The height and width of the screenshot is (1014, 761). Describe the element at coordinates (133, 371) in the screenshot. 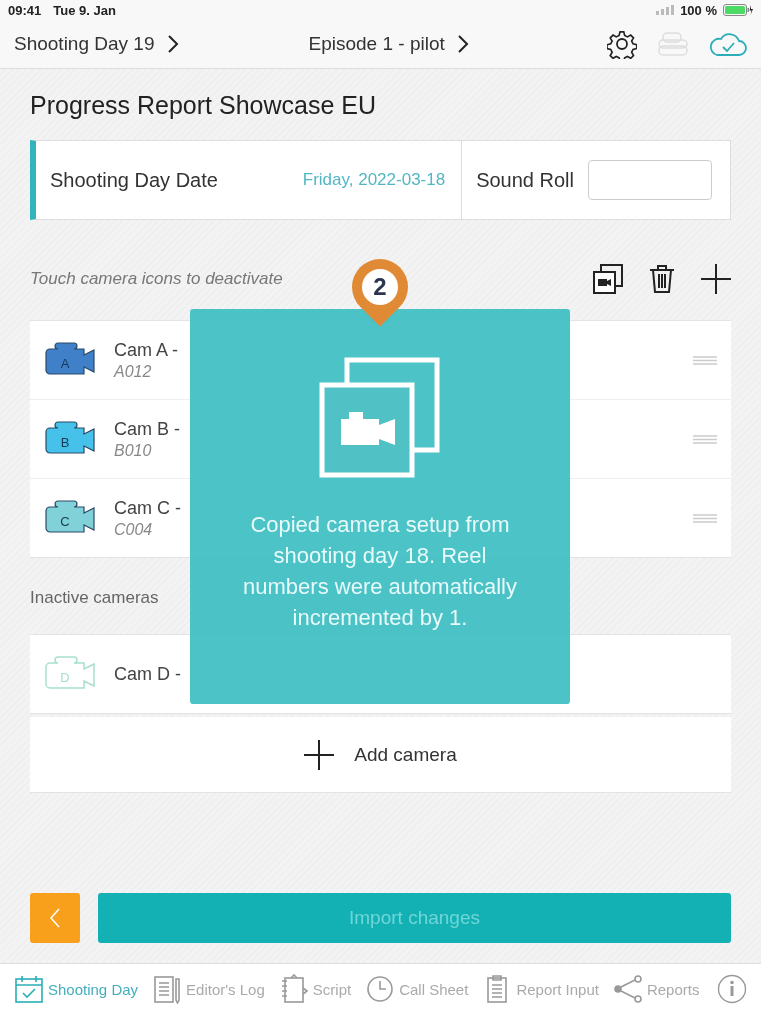

I see `reel-number: A012` at that location.